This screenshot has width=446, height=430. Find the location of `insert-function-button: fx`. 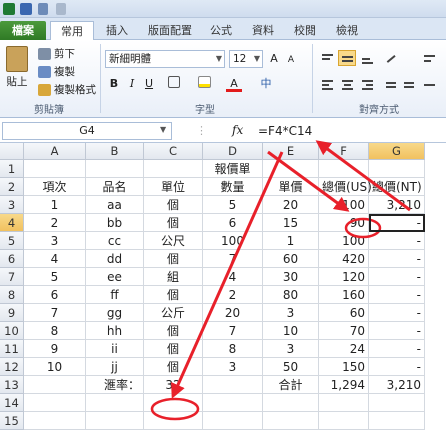

insert-function-button: fx is located at coordinates (237, 130).